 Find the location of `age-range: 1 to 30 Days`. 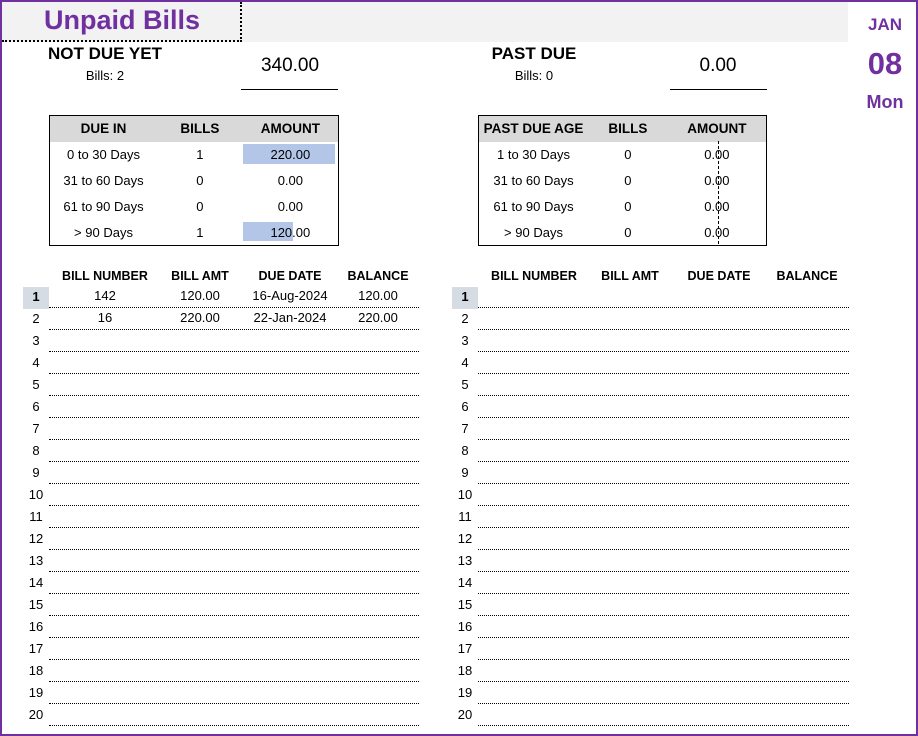

age-range: 1 to 30 Days is located at coordinates (534, 155).